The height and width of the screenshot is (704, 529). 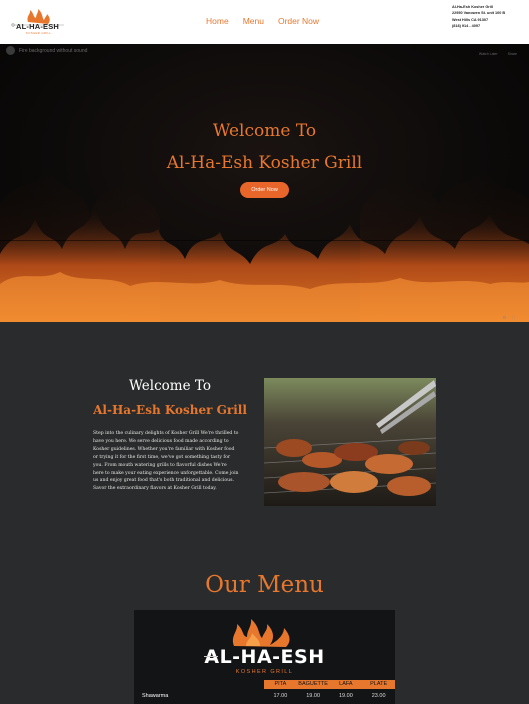 What do you see at coordinates (155, 696) in the screenshot?
I see `menu-item-name: Shawarma` at bounding box center [155, 696].